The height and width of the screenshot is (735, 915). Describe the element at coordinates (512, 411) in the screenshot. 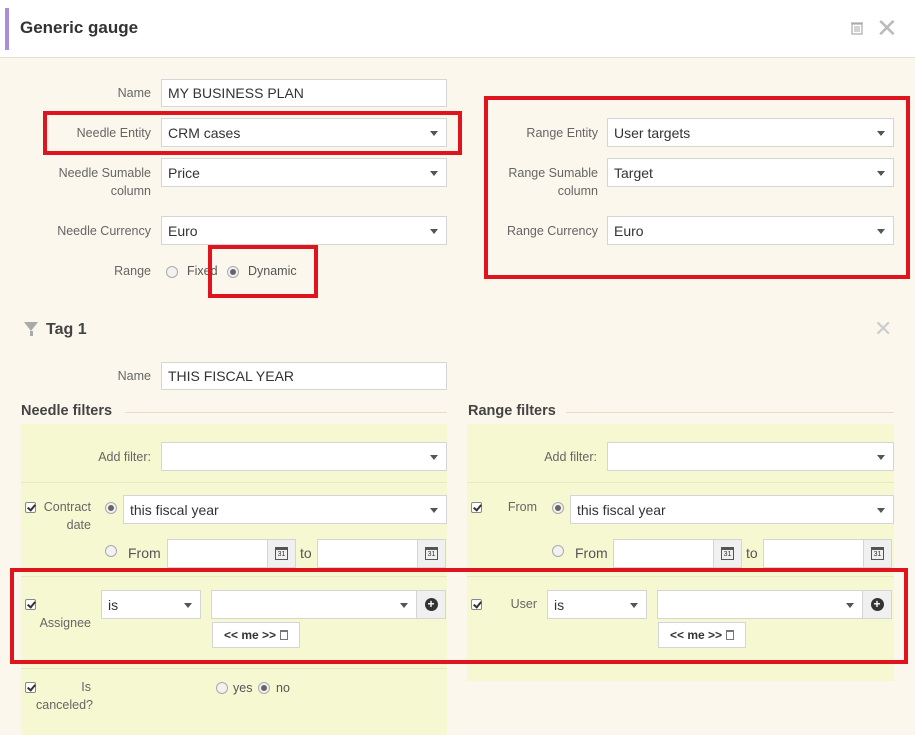

I see `range-filters-title: Range filters` at that location.